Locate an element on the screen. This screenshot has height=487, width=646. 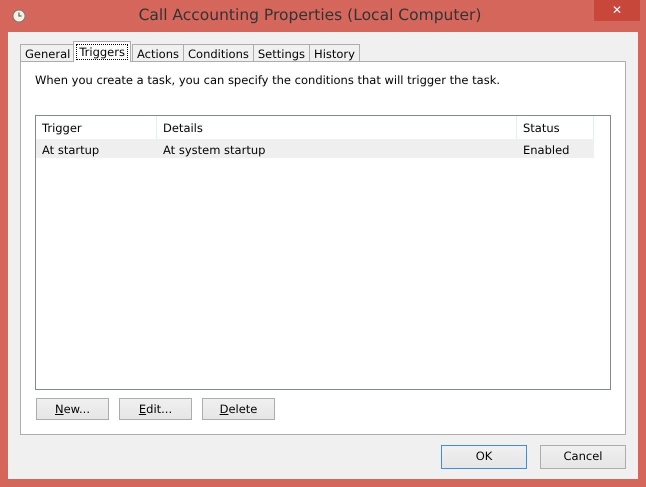
tab: General is located at coordinates (48, 53).